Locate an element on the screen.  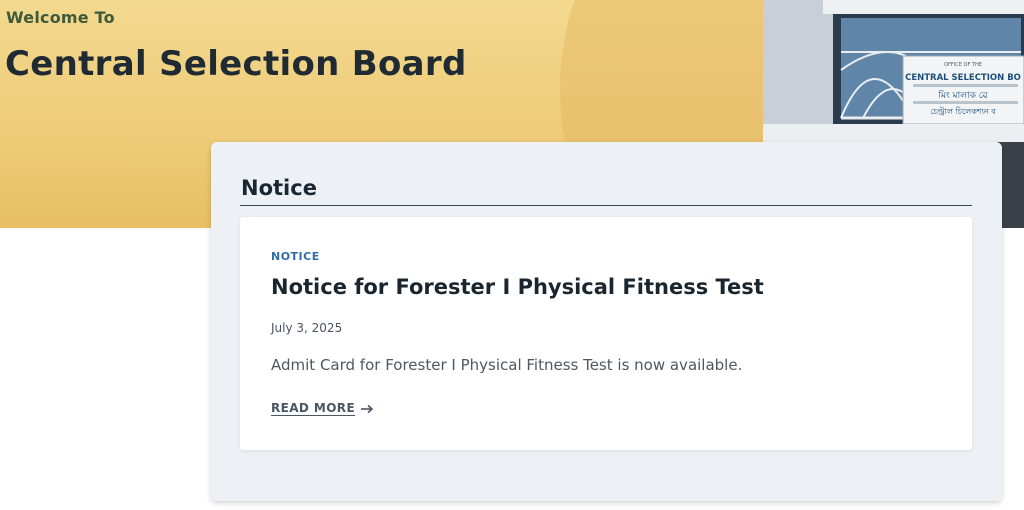
sign-header: OFFICE OF THE is located at coordinates (963, 65).